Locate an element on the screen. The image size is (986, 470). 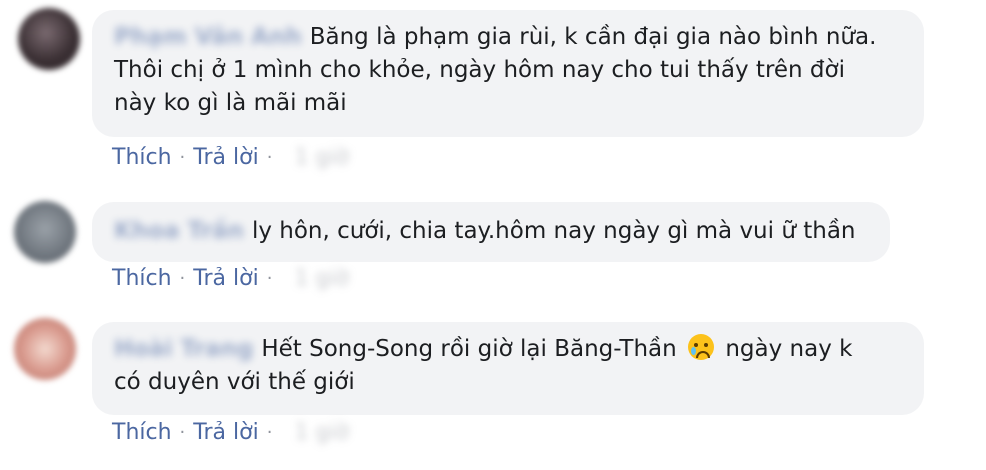
comment-text-line: Hết Song-Song rồi giờ lại Băng-Thần is located at coordinates (469, 349).